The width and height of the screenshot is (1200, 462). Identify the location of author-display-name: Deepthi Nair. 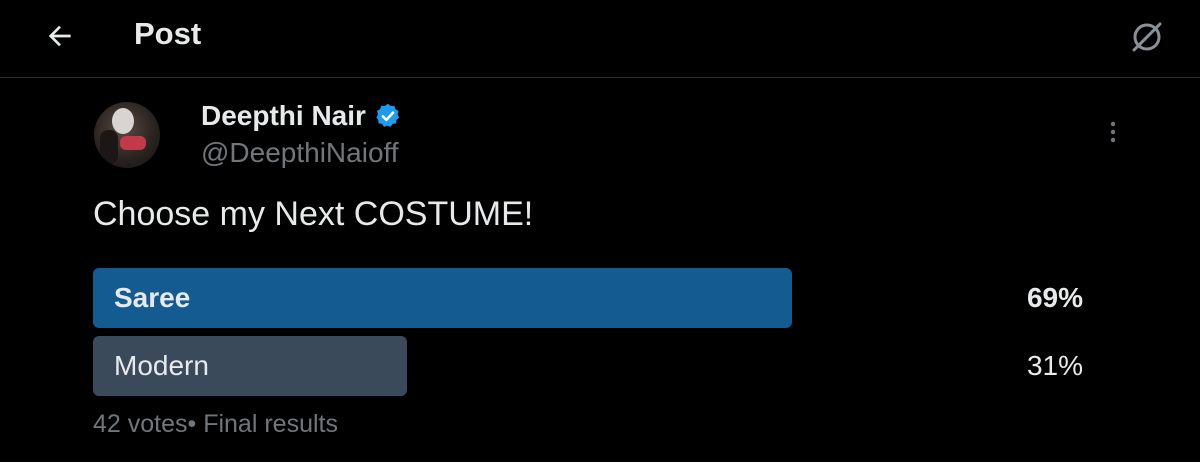
(301, 116).